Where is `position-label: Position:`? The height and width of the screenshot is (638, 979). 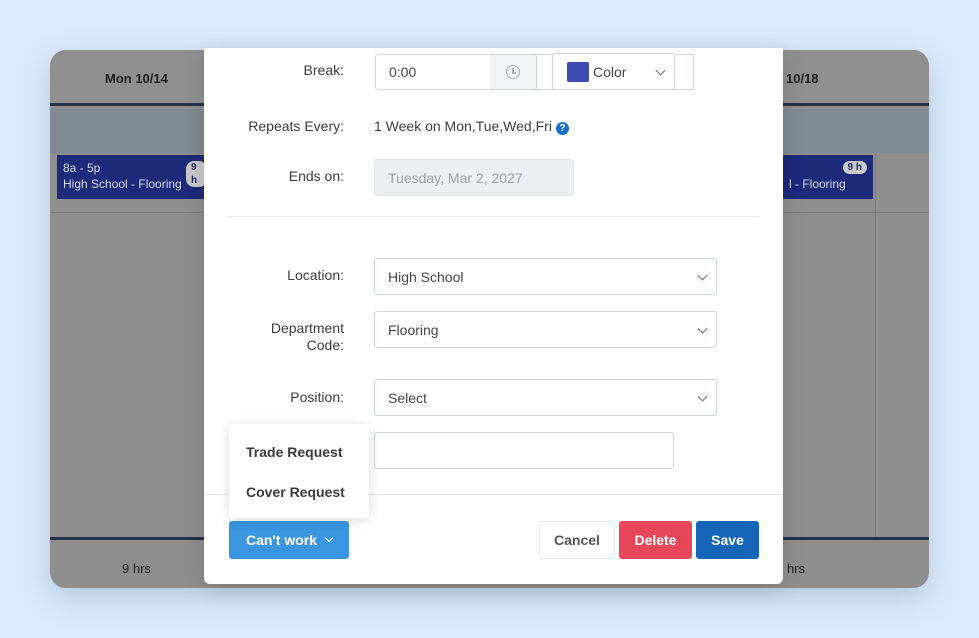 position-label: Position: is located at coordinates (317, 397).